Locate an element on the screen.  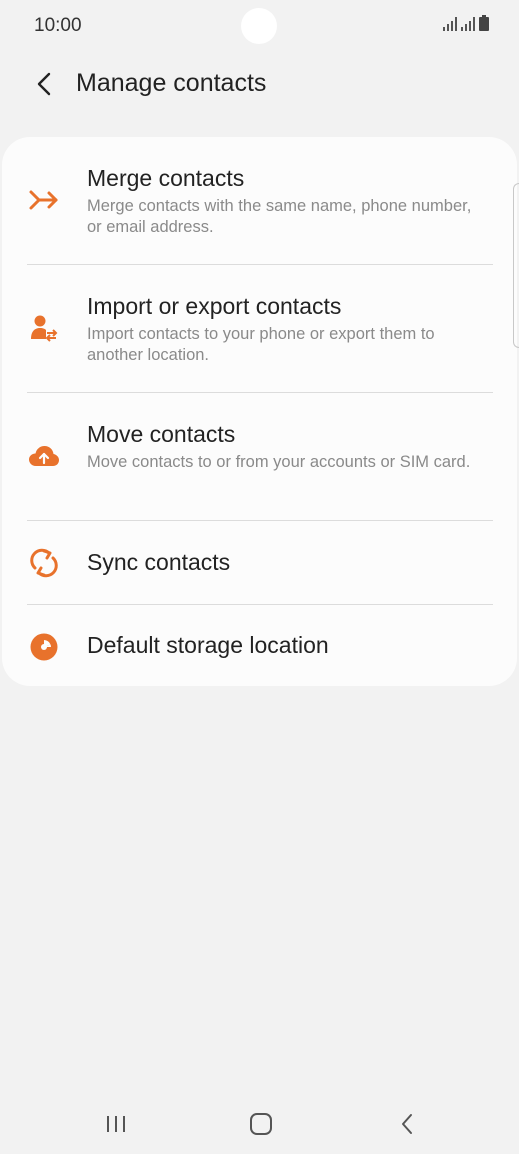
page-title: Manage contacts is located at coordinates (171, 83).